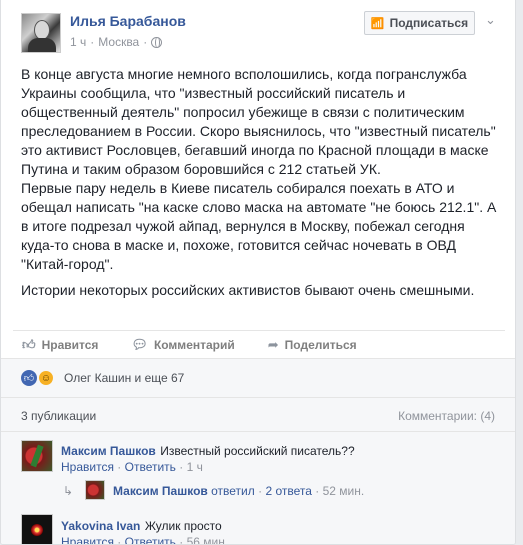  What do you see at coordinates (29, 378) in the screenshot?
I see `like-reaction-icon: 👍︎` at bounding box center [29, 378].